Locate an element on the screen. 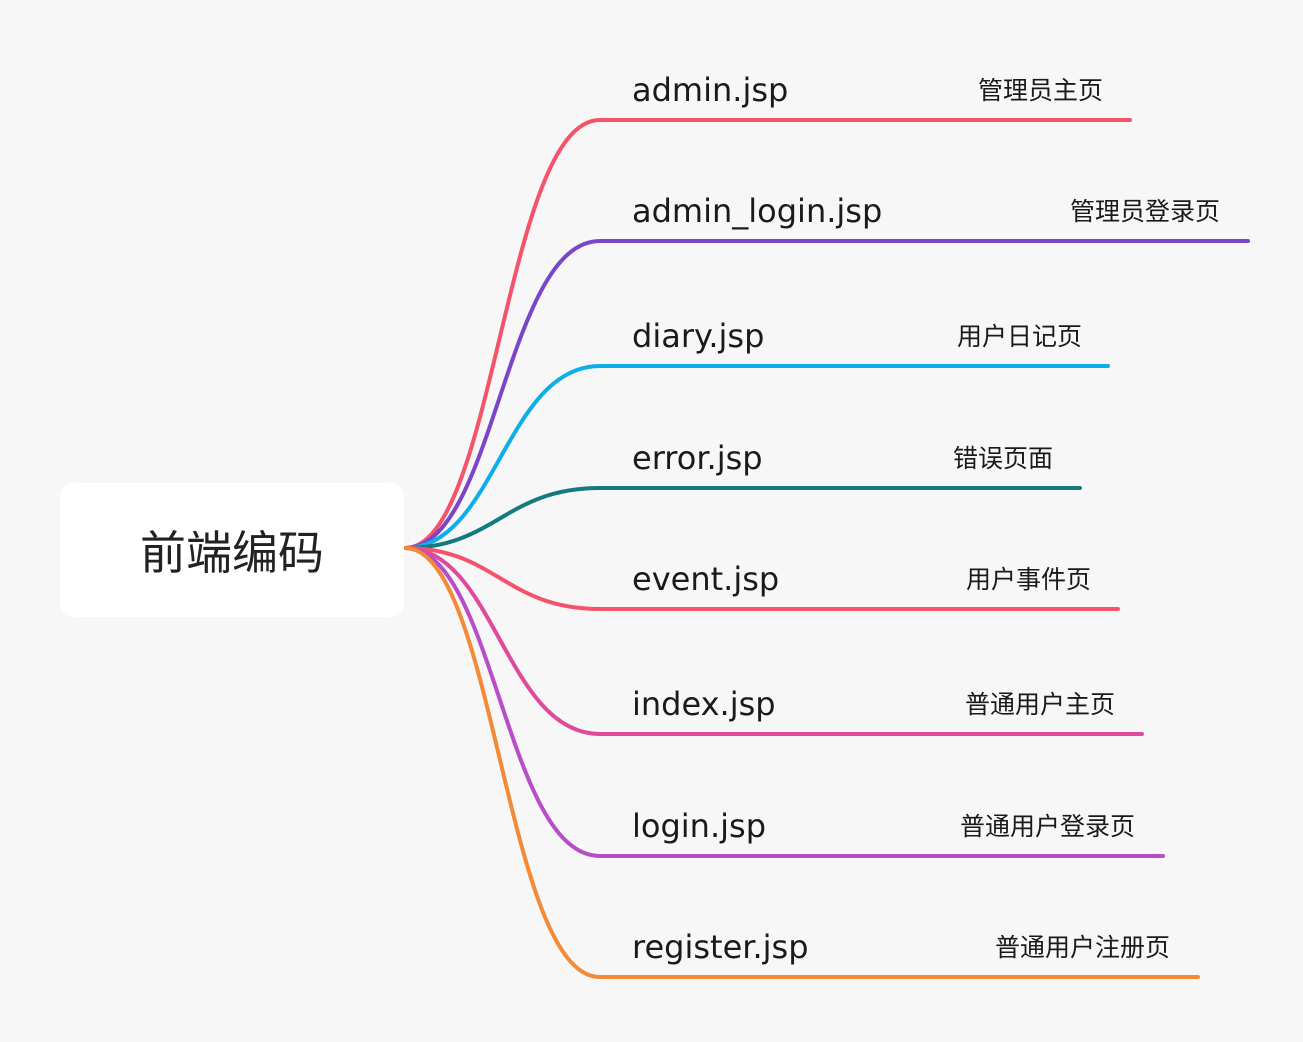 This screenshot has width=1303, height=1042. branch-desc-label: 用户事件页 is located at coordinates (1028, 579).